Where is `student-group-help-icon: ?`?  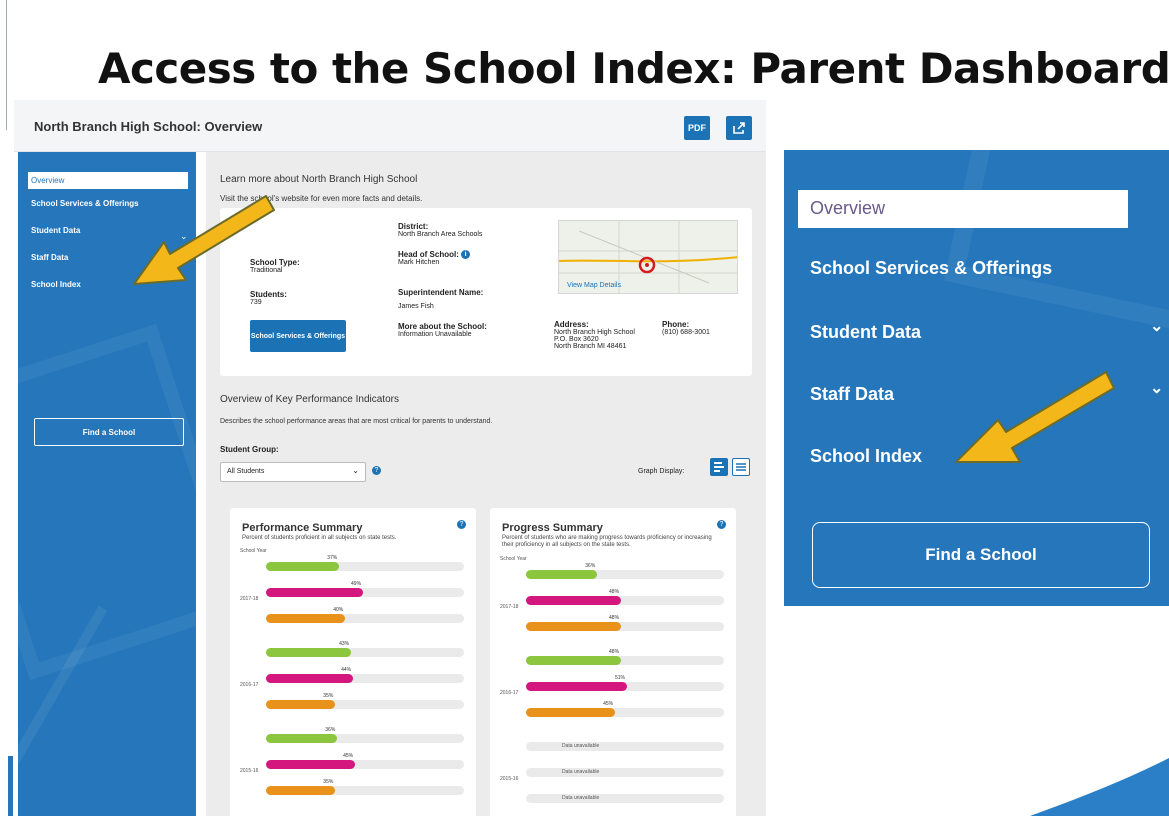
student-group-help-icon: ? is located at coordinates (376, 470).